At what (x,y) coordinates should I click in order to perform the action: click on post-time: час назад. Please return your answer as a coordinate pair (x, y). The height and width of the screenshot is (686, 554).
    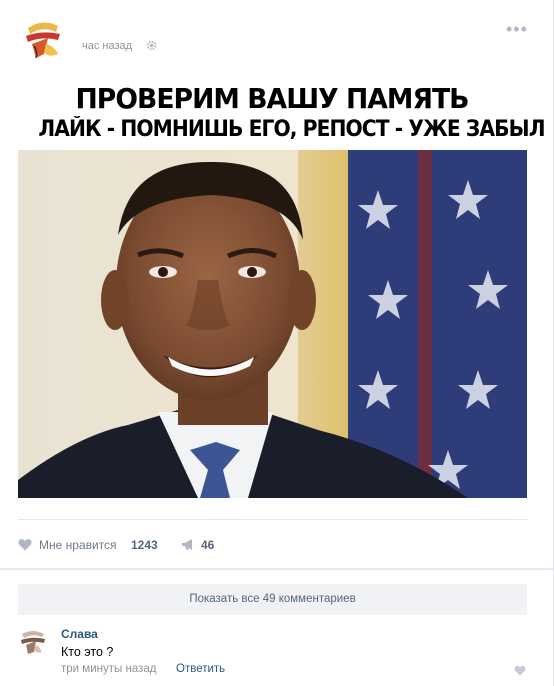
    Looking at the image, I should click on (107, 46).